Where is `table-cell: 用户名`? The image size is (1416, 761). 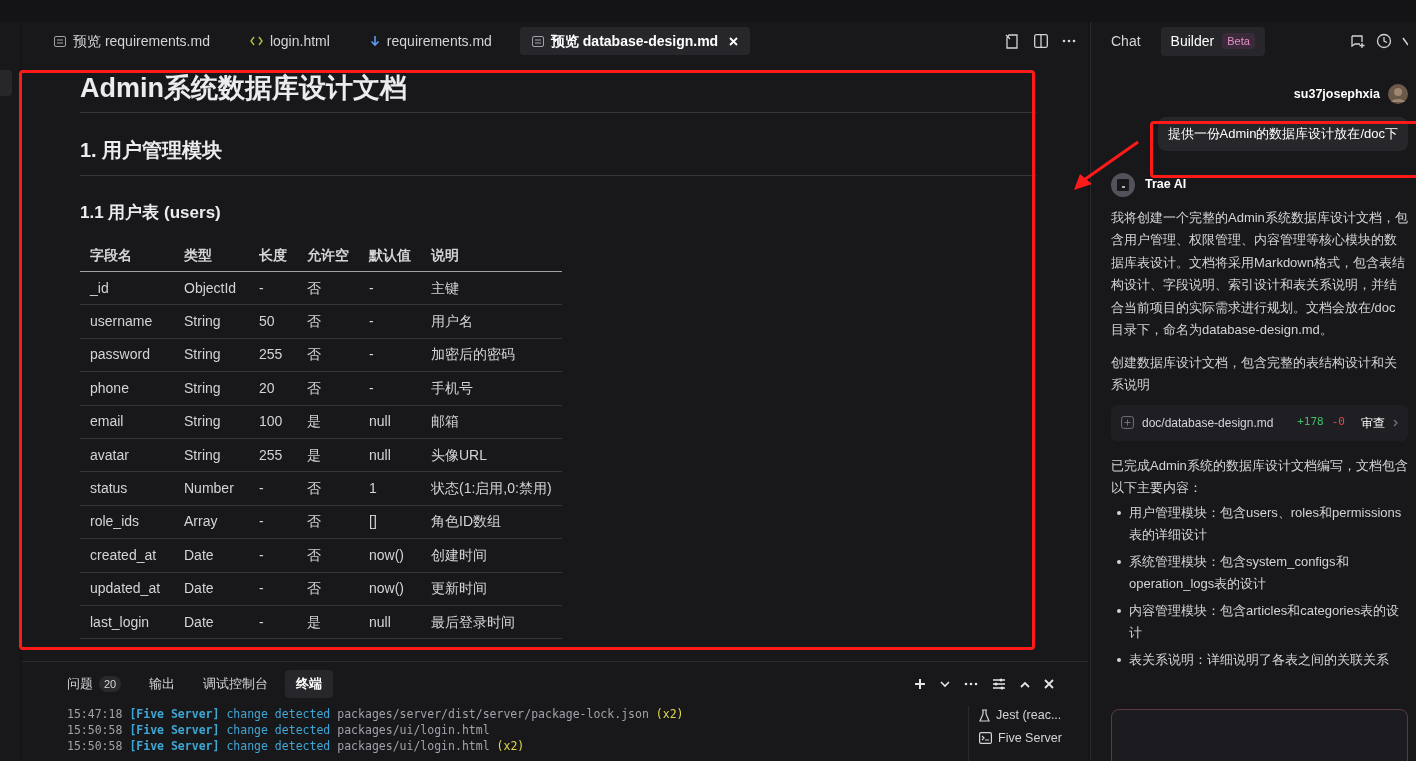
table-cell: 用户名 is located at coordinates (491, 321).